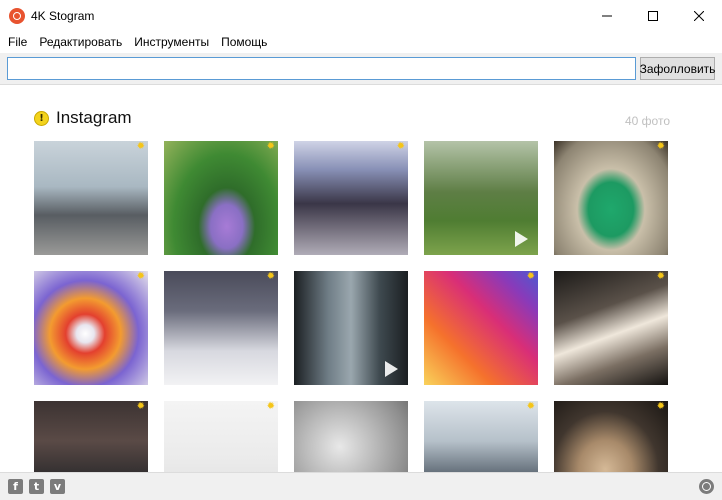 The width and height of the screenshot is (722, 500). Describe the element at coordinates (17, 42) in the screenshot. I see `menu-file: File` at that location.